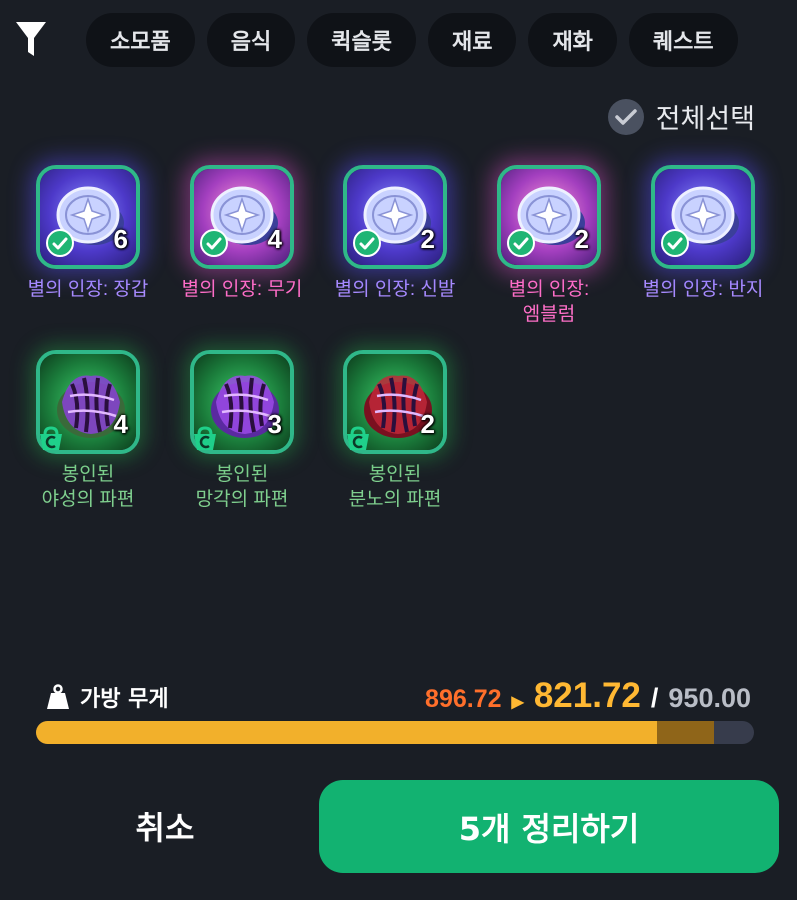  Describe the element at coordinates (625, 116) in the screenshot. I see `check-icon` at that location.